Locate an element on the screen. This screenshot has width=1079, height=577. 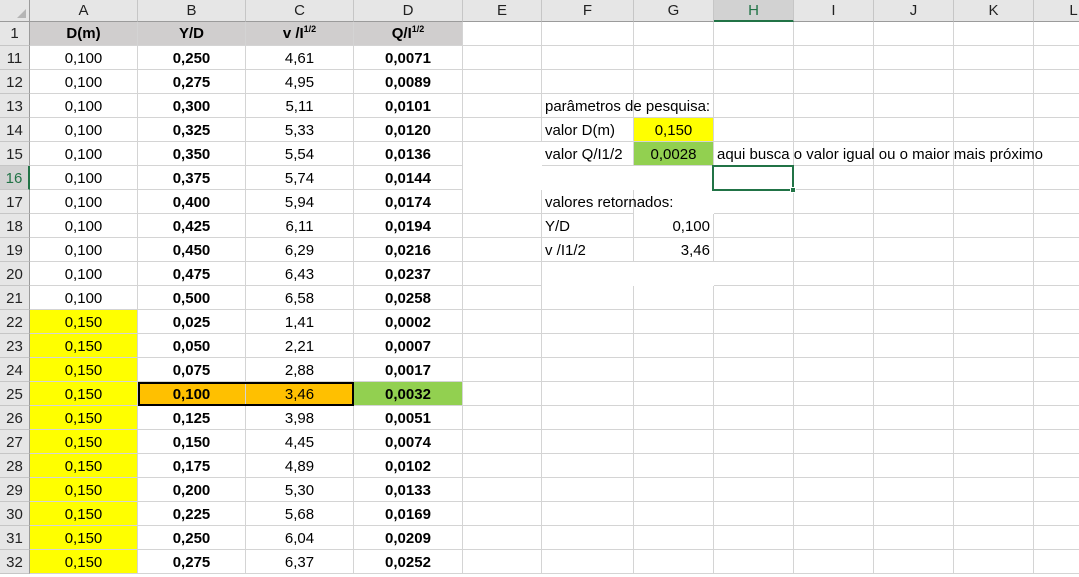
row-header-16: 16 is located at coordinates (15, 178).